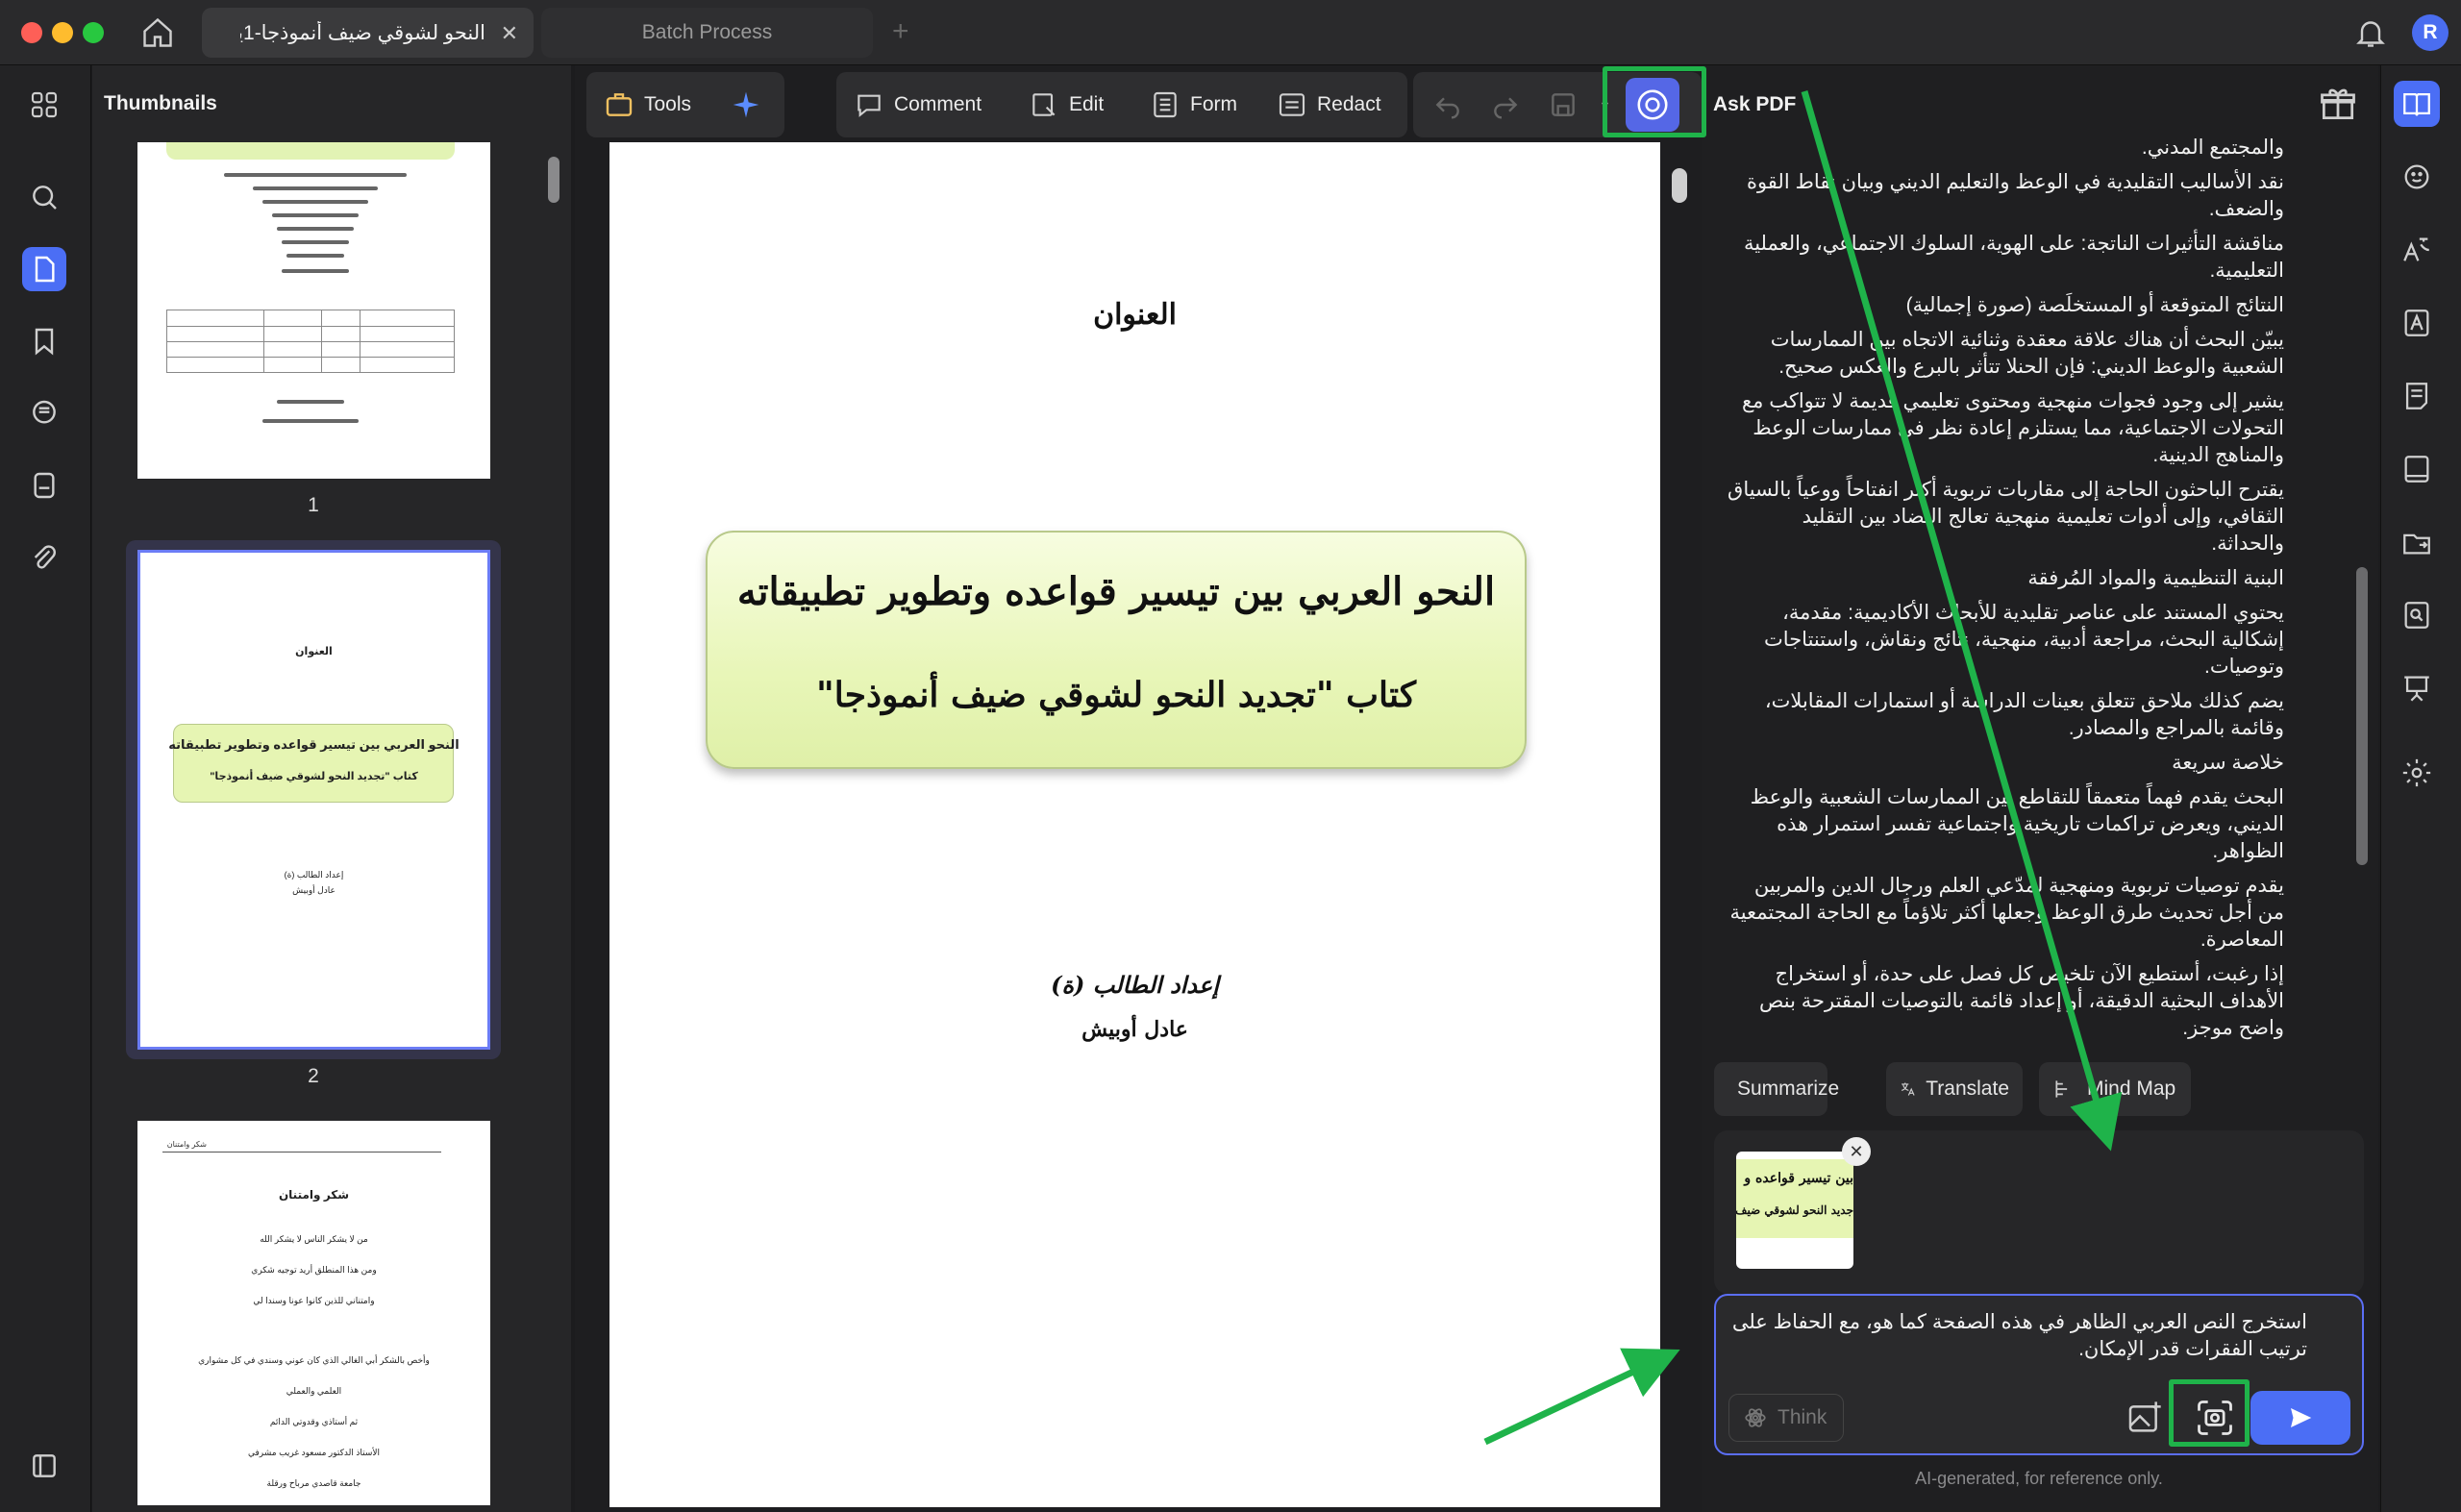 This screenshot has width=2461, height=1512. I want to click on arrow-to-attachment, so click(1962, 621).